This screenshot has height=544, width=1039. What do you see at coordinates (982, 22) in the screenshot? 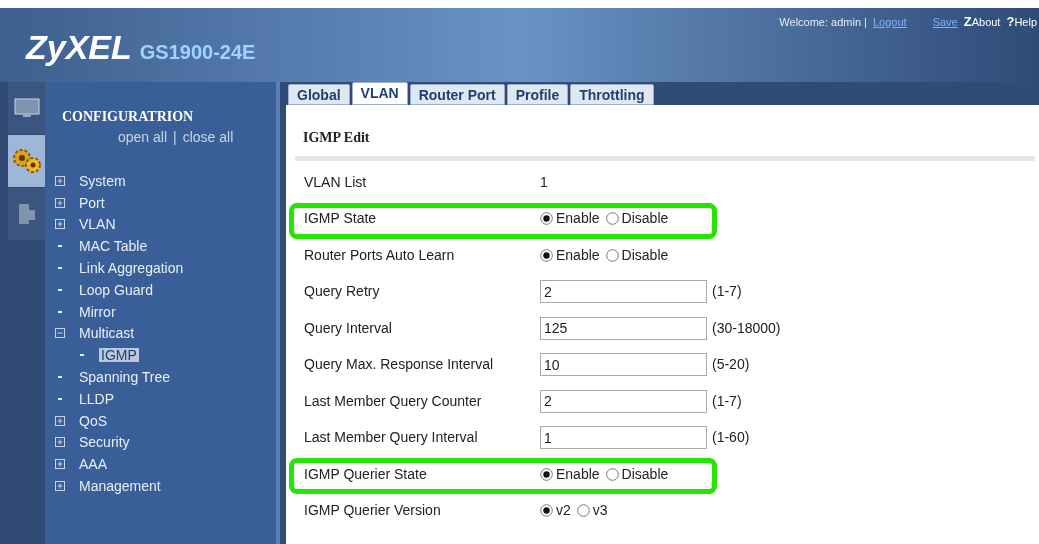
I see `header-link: ZAbout` at bounding box center [982, 22].